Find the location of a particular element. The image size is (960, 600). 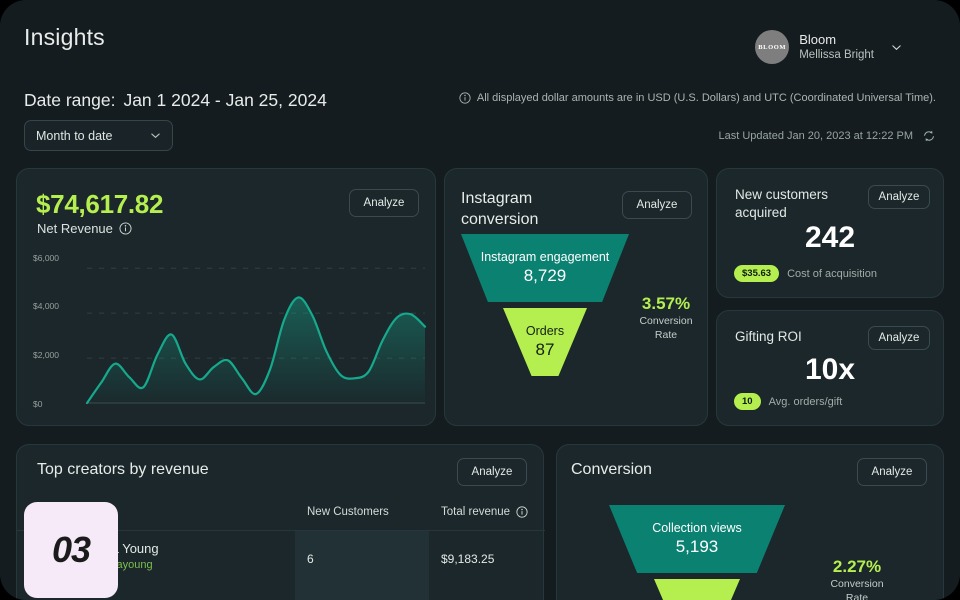

analyze-button-net-revenue: Analyze is located at coordinates (384, 203).